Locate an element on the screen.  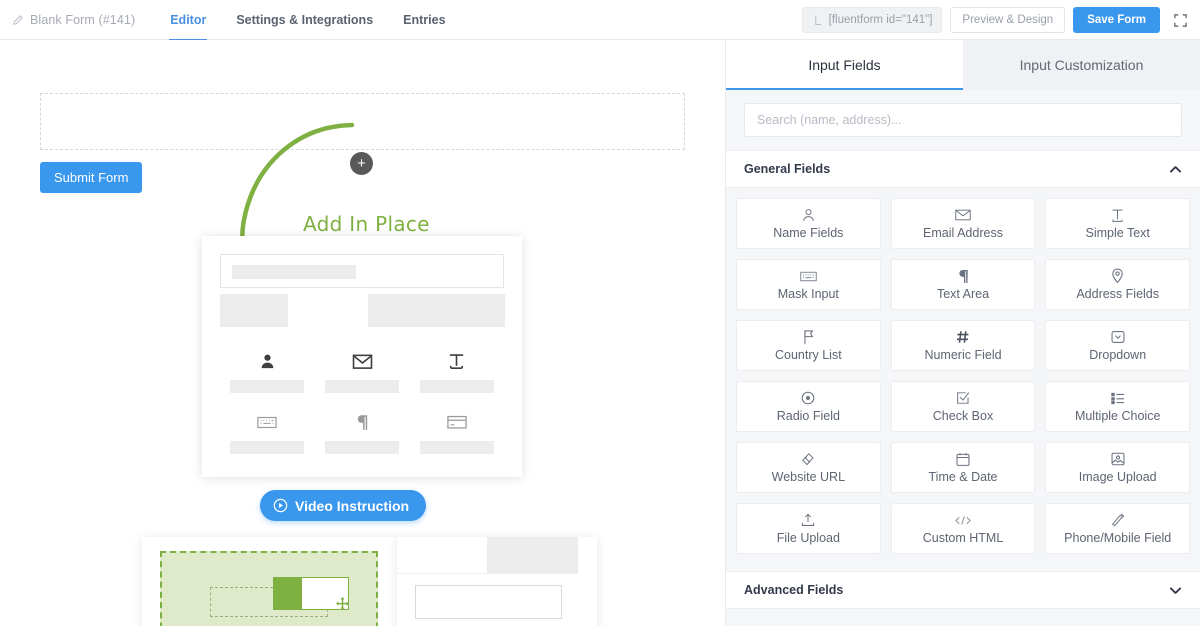
form-title: Blank Form (#141) is located at coordinates (83, 20).